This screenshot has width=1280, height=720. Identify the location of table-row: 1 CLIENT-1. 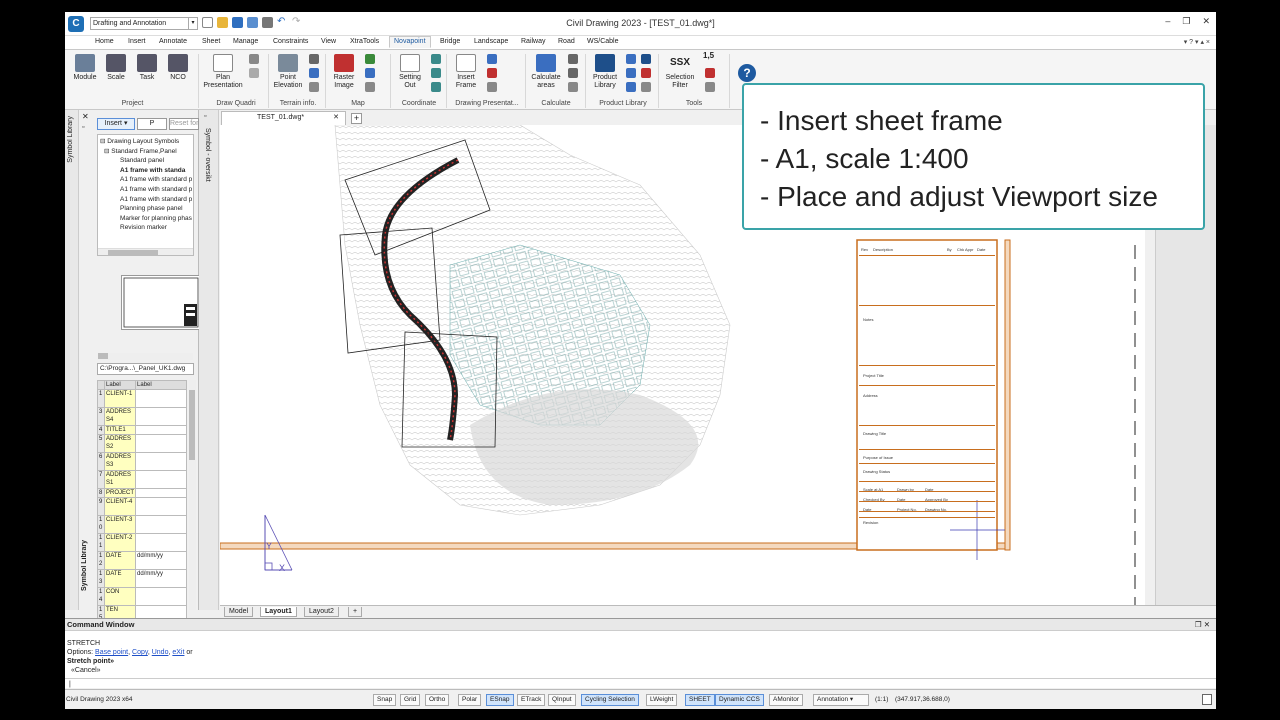
(142, 398).